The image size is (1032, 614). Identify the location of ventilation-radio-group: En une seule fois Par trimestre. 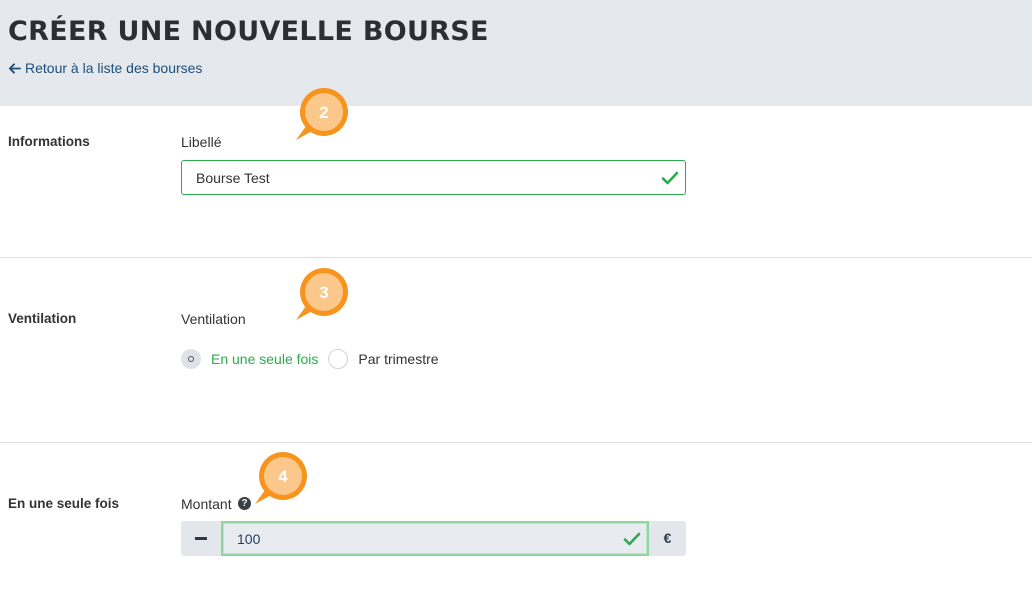
(315, 359).